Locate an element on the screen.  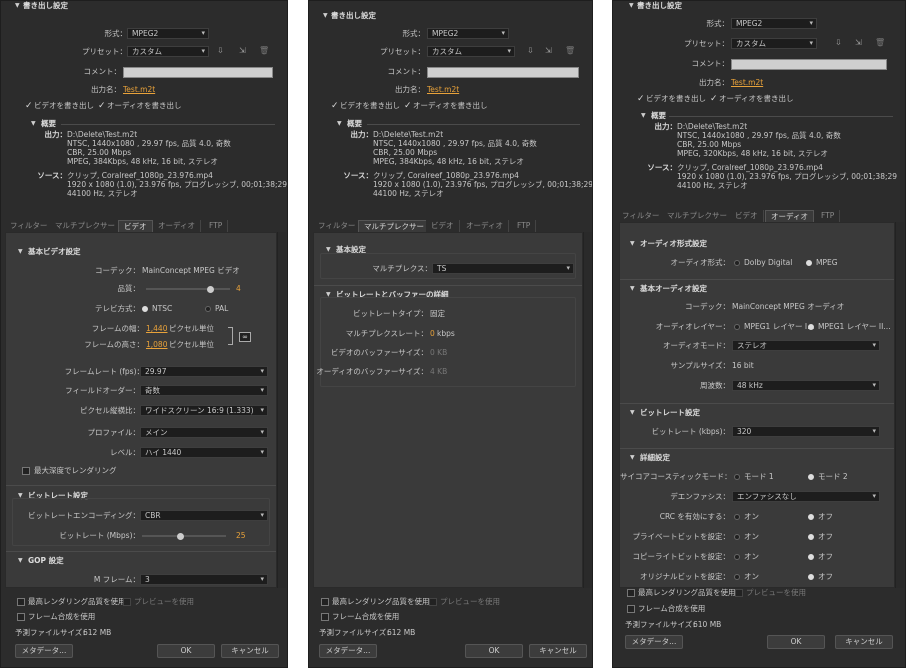
mpeg-radio is located at coordinates (809, 263).